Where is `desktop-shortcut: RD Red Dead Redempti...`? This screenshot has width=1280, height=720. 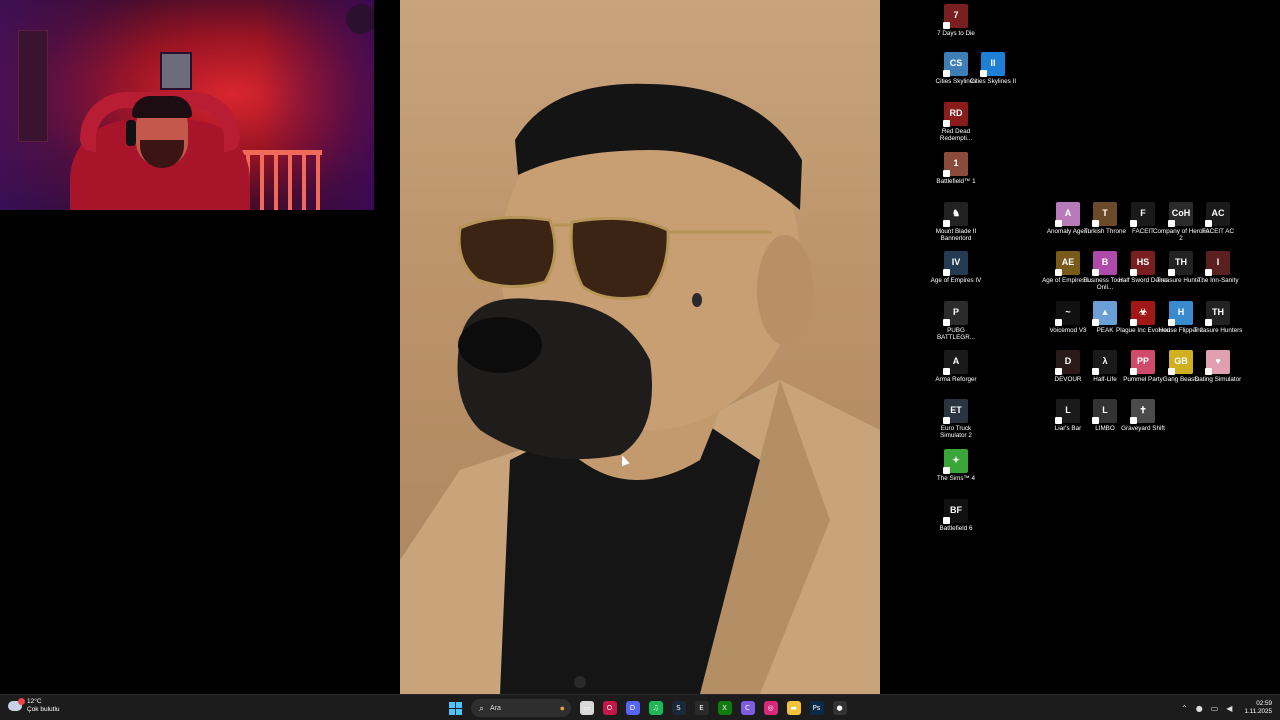 desktop-shortcut: RD Red Dead Redempti... is located at coordinates (956, 122).